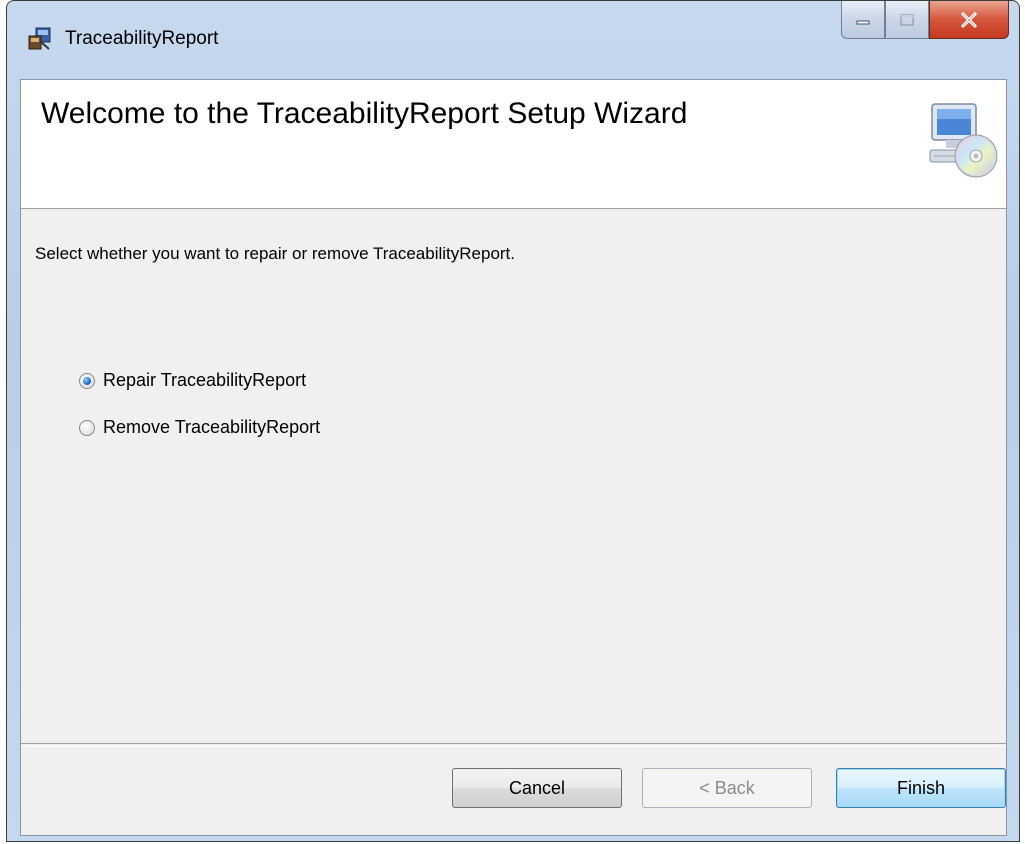  What do you see at coordinates (87, 380) in the screenshot?
I see `repair-radio` at bounding box center [87, 380].